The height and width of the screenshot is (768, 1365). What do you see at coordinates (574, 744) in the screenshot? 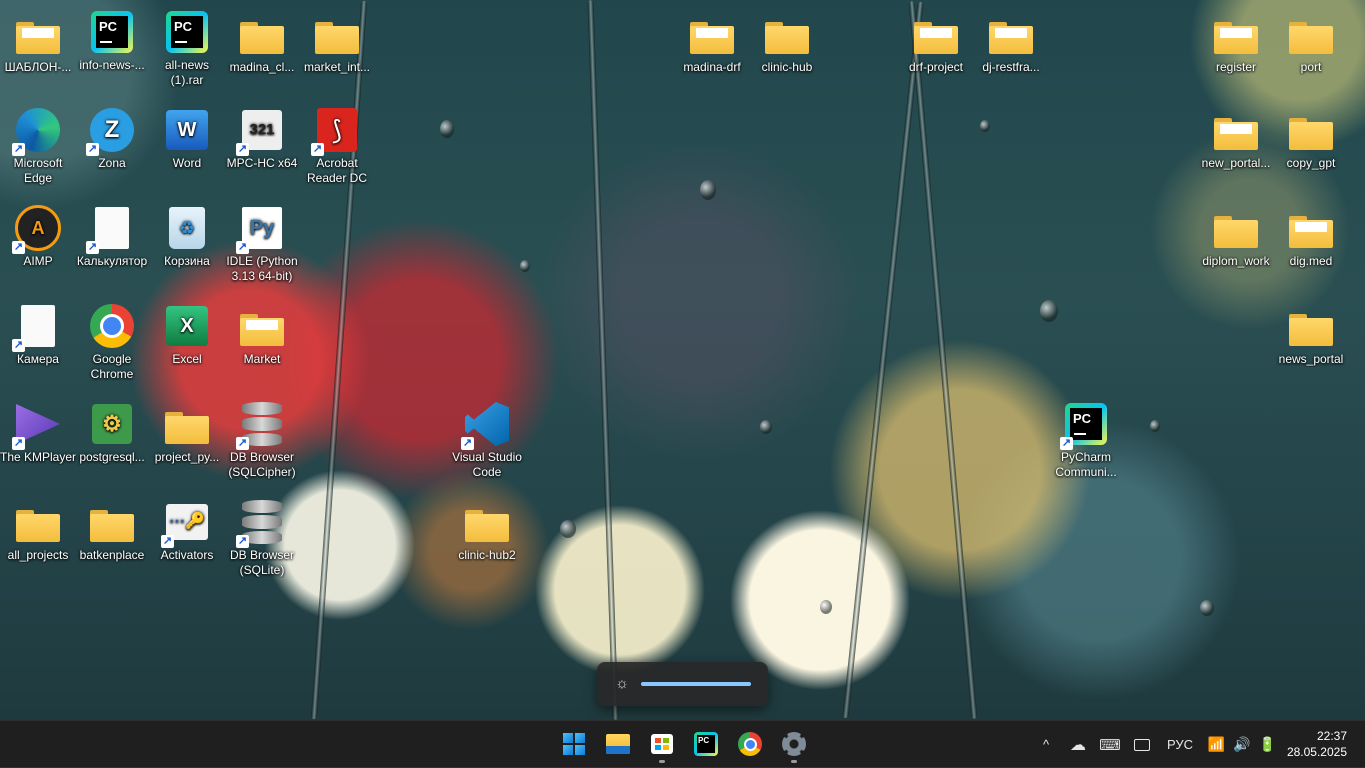
I see `start-button` at bounding box center [574, 744].